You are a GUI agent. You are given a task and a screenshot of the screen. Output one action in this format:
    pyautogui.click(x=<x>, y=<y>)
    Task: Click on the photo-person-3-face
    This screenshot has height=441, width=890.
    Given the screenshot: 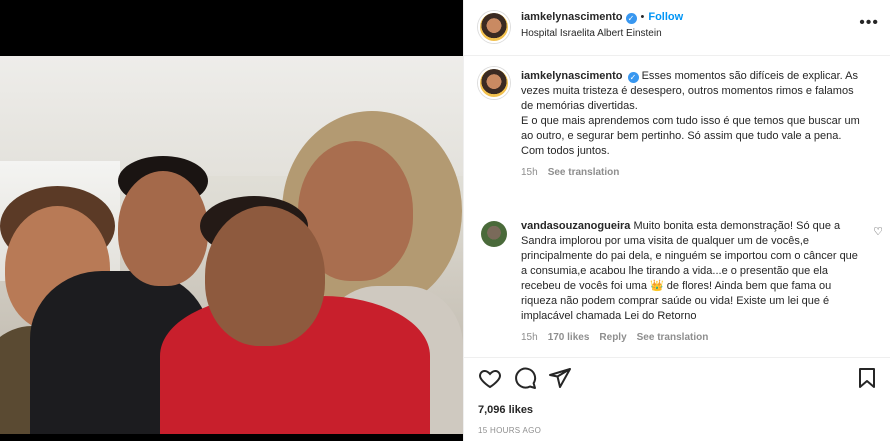 What is the action you would take?
    pyautogui.click(x=265, y=276)
    